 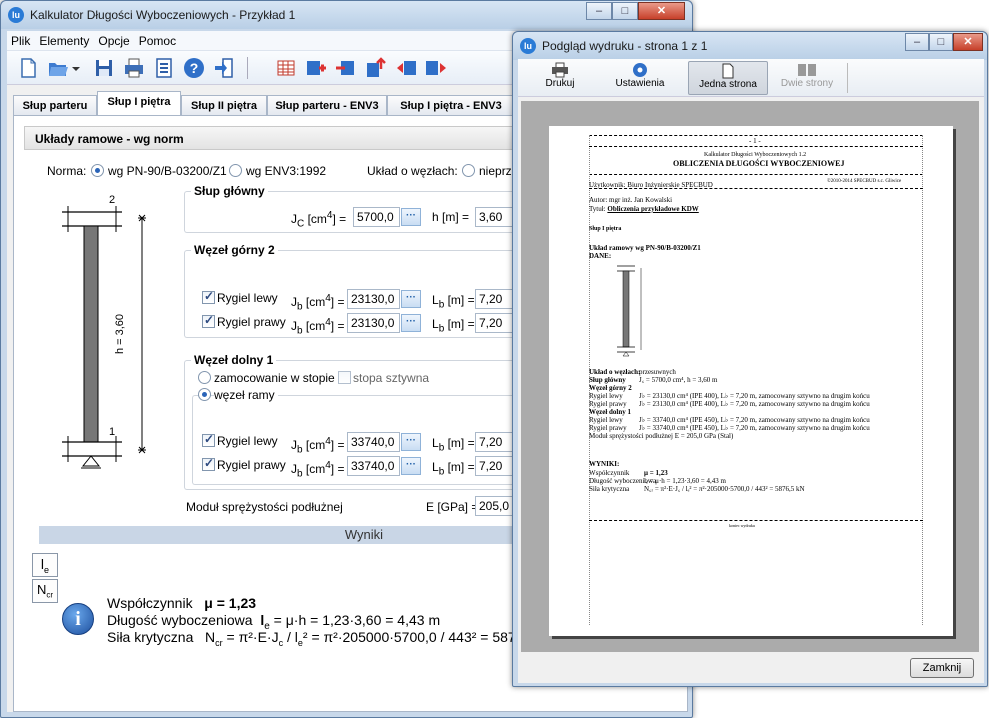 I want to click on gorny-lewy-lb-label: Lb [m] =, so click(x=453, y=302).